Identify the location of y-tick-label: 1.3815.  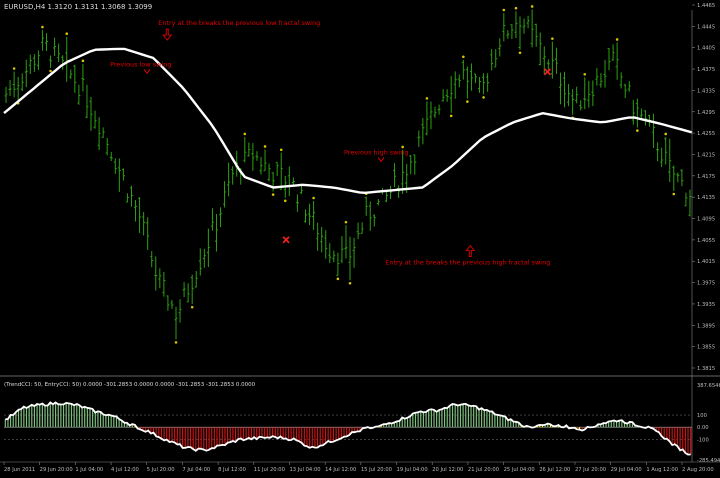
(706, 369).